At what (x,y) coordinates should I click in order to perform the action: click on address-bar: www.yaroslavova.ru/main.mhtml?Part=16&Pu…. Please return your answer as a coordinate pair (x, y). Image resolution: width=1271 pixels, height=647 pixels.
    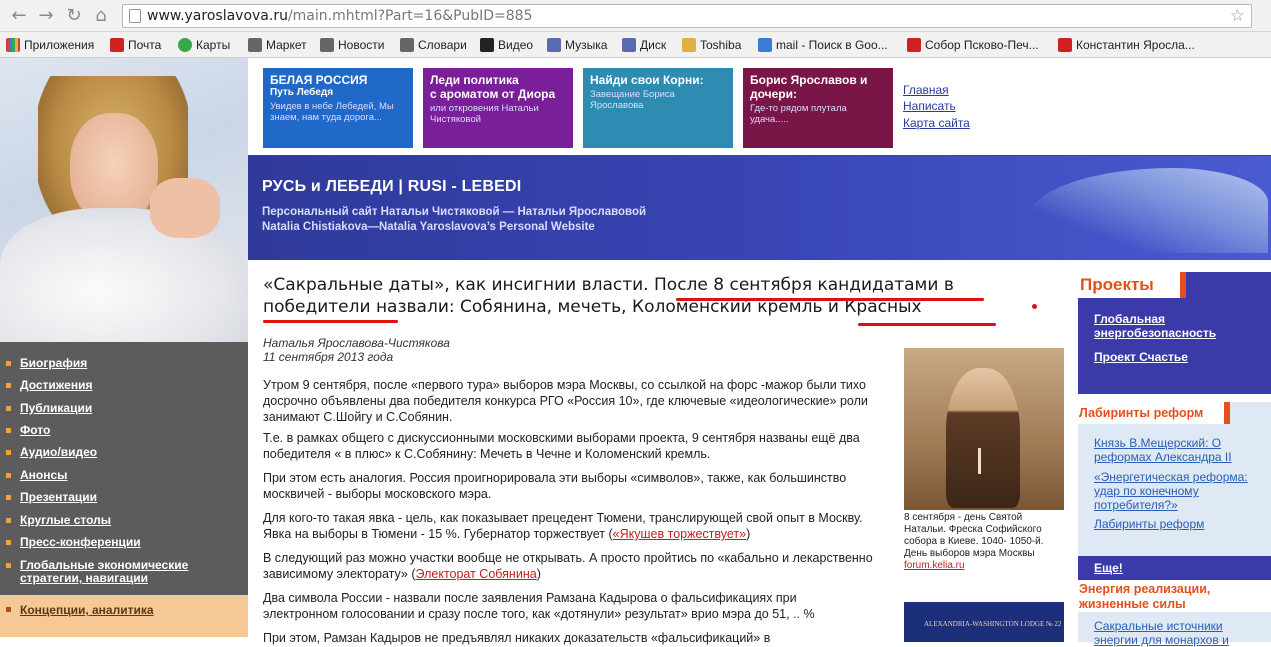
    Looking at the image, I should click on (687, 16).